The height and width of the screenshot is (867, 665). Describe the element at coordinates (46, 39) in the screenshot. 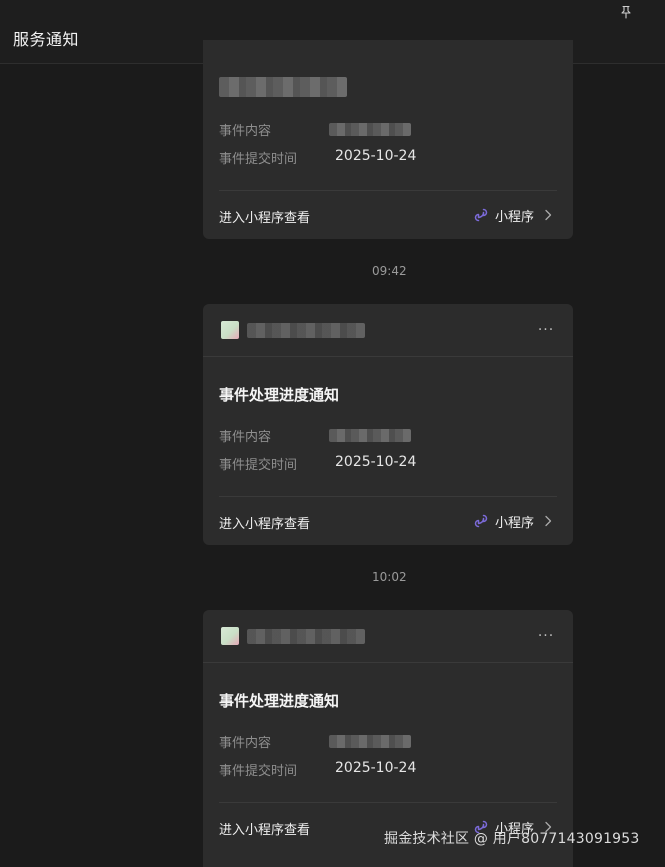

I see `page-title: 服务通知` at that location.